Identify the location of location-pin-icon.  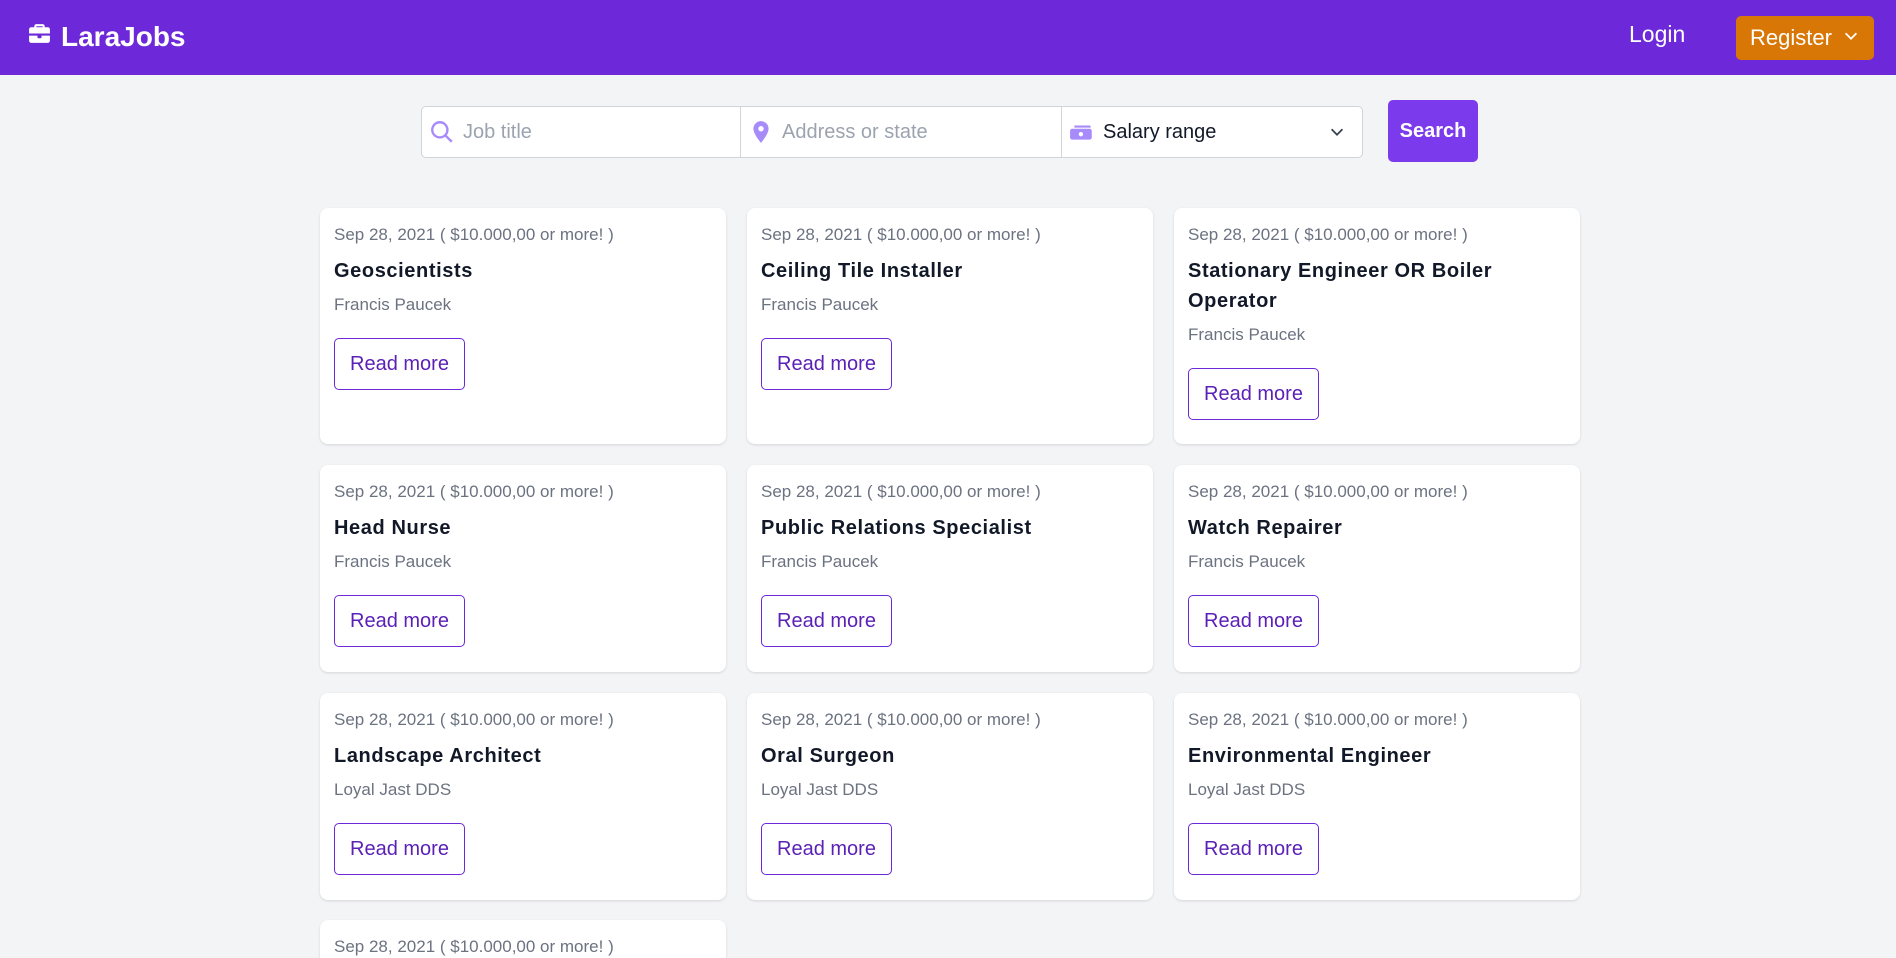
(761, 132).